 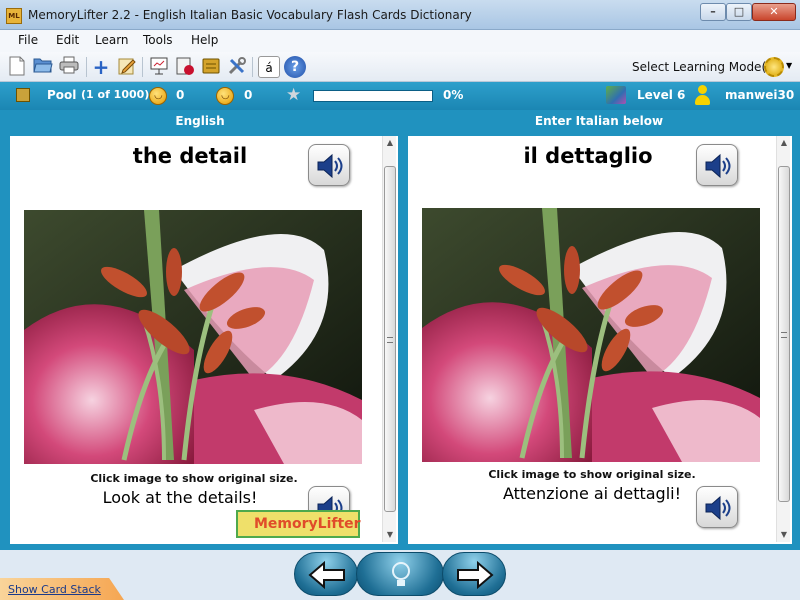 I want to click on answer-image-caption: Click image to show original size., so click(x=592, y=474).